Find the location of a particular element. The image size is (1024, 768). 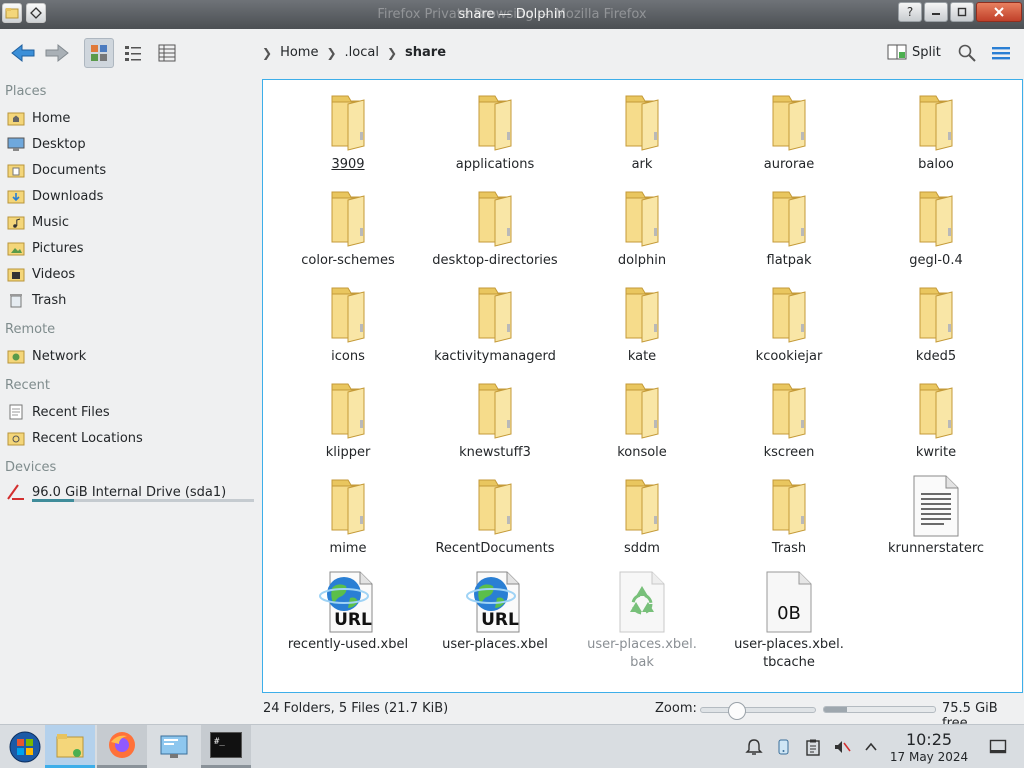

folder-item: knewstuff3 is located at coordinates (495, 419).